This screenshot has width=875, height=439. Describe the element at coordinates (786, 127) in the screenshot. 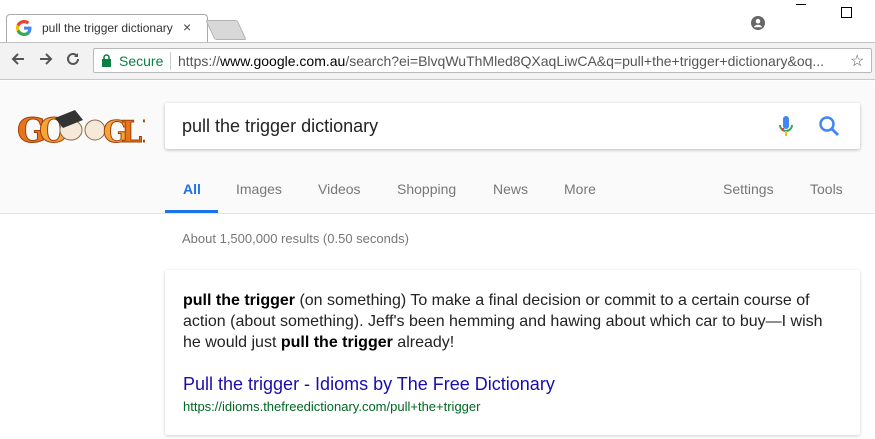

I see `microphone-icon` at that location.